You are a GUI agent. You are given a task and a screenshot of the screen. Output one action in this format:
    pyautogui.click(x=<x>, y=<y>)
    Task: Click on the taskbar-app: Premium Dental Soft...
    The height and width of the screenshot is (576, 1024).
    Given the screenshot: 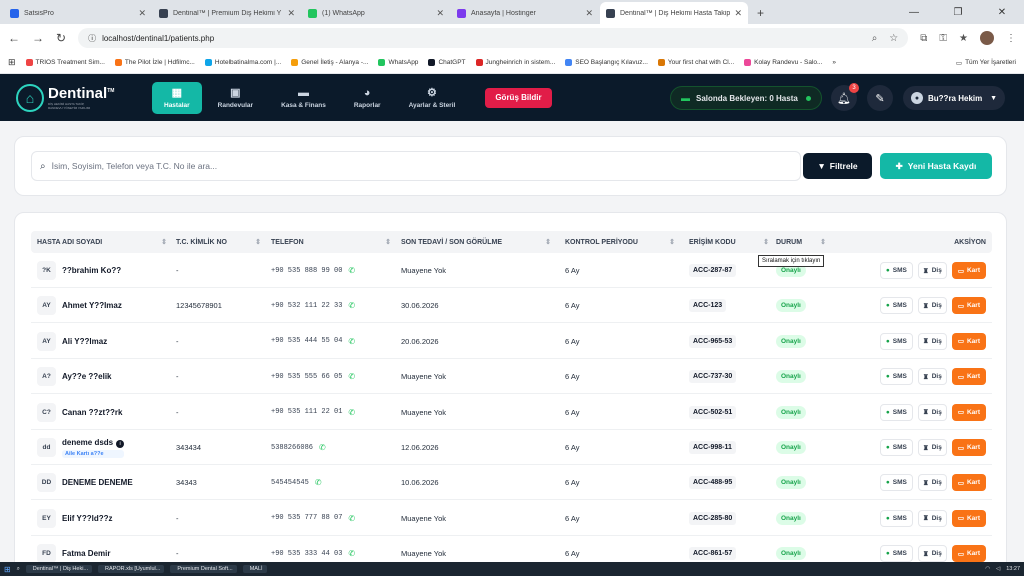 What is the action you would take?
    pyautogui.click(x=203, y=569)
    